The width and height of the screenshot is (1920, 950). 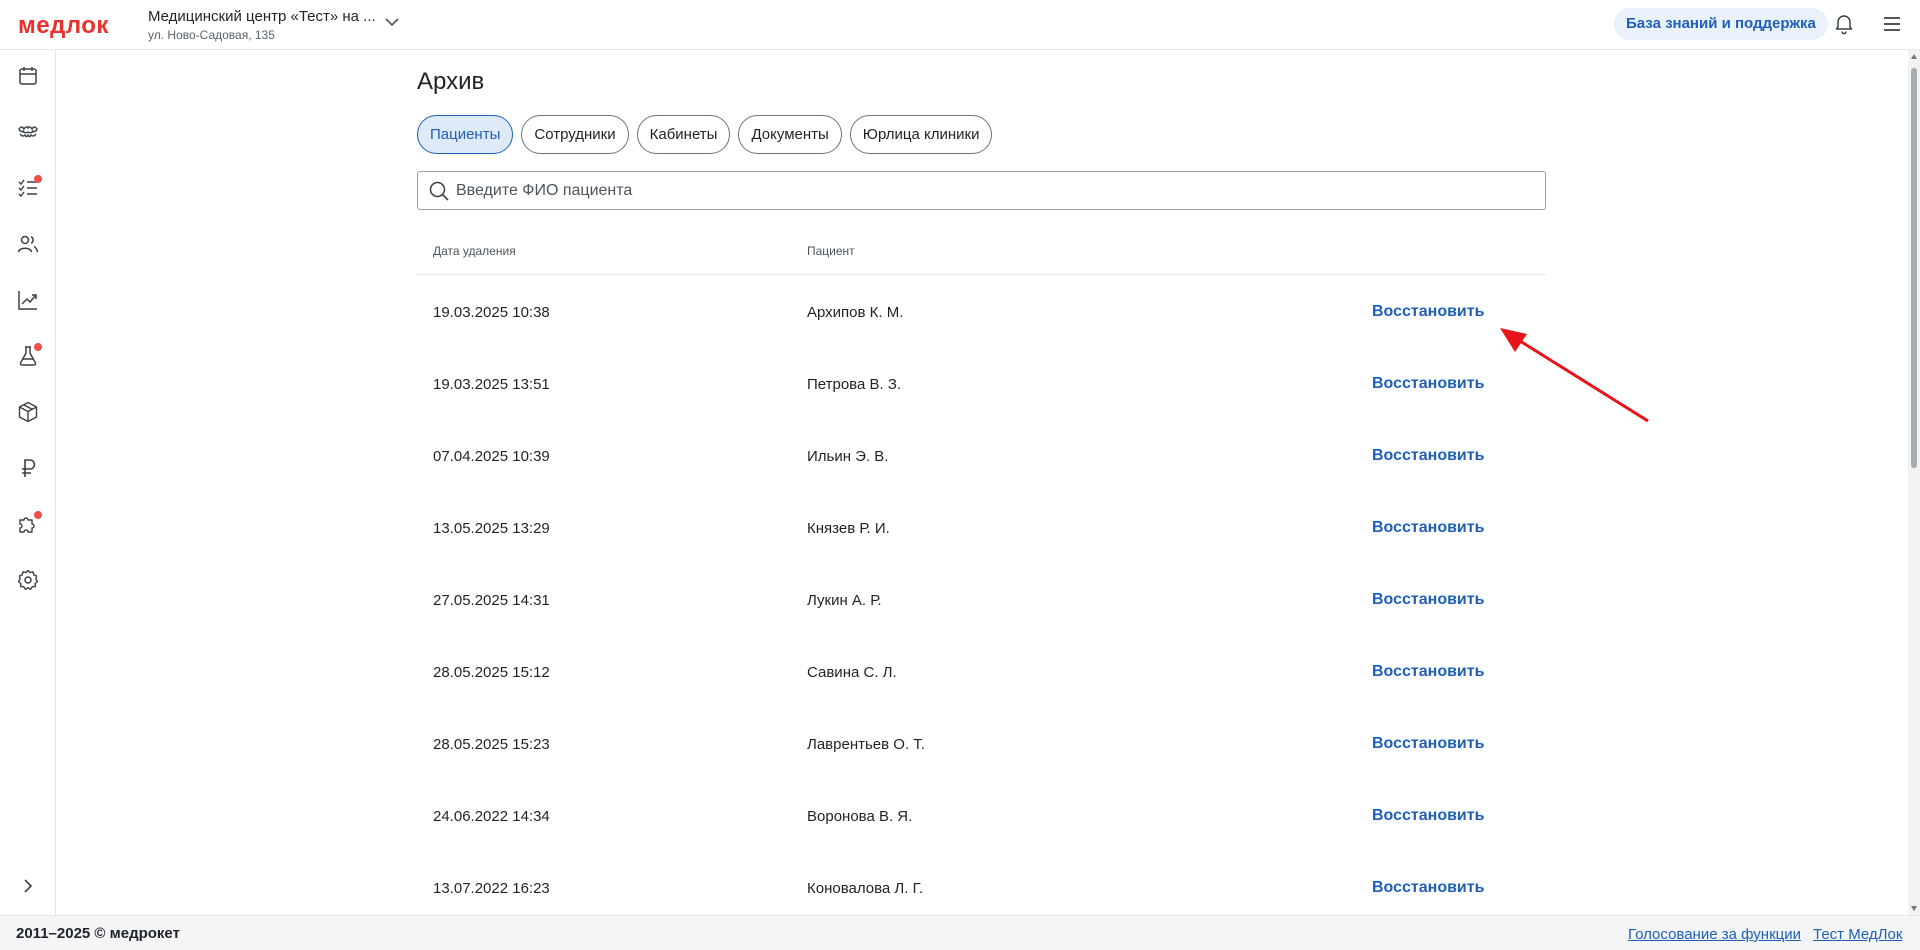 I want to click on sidebar-item-warehouse, so click(x=28, y=412).